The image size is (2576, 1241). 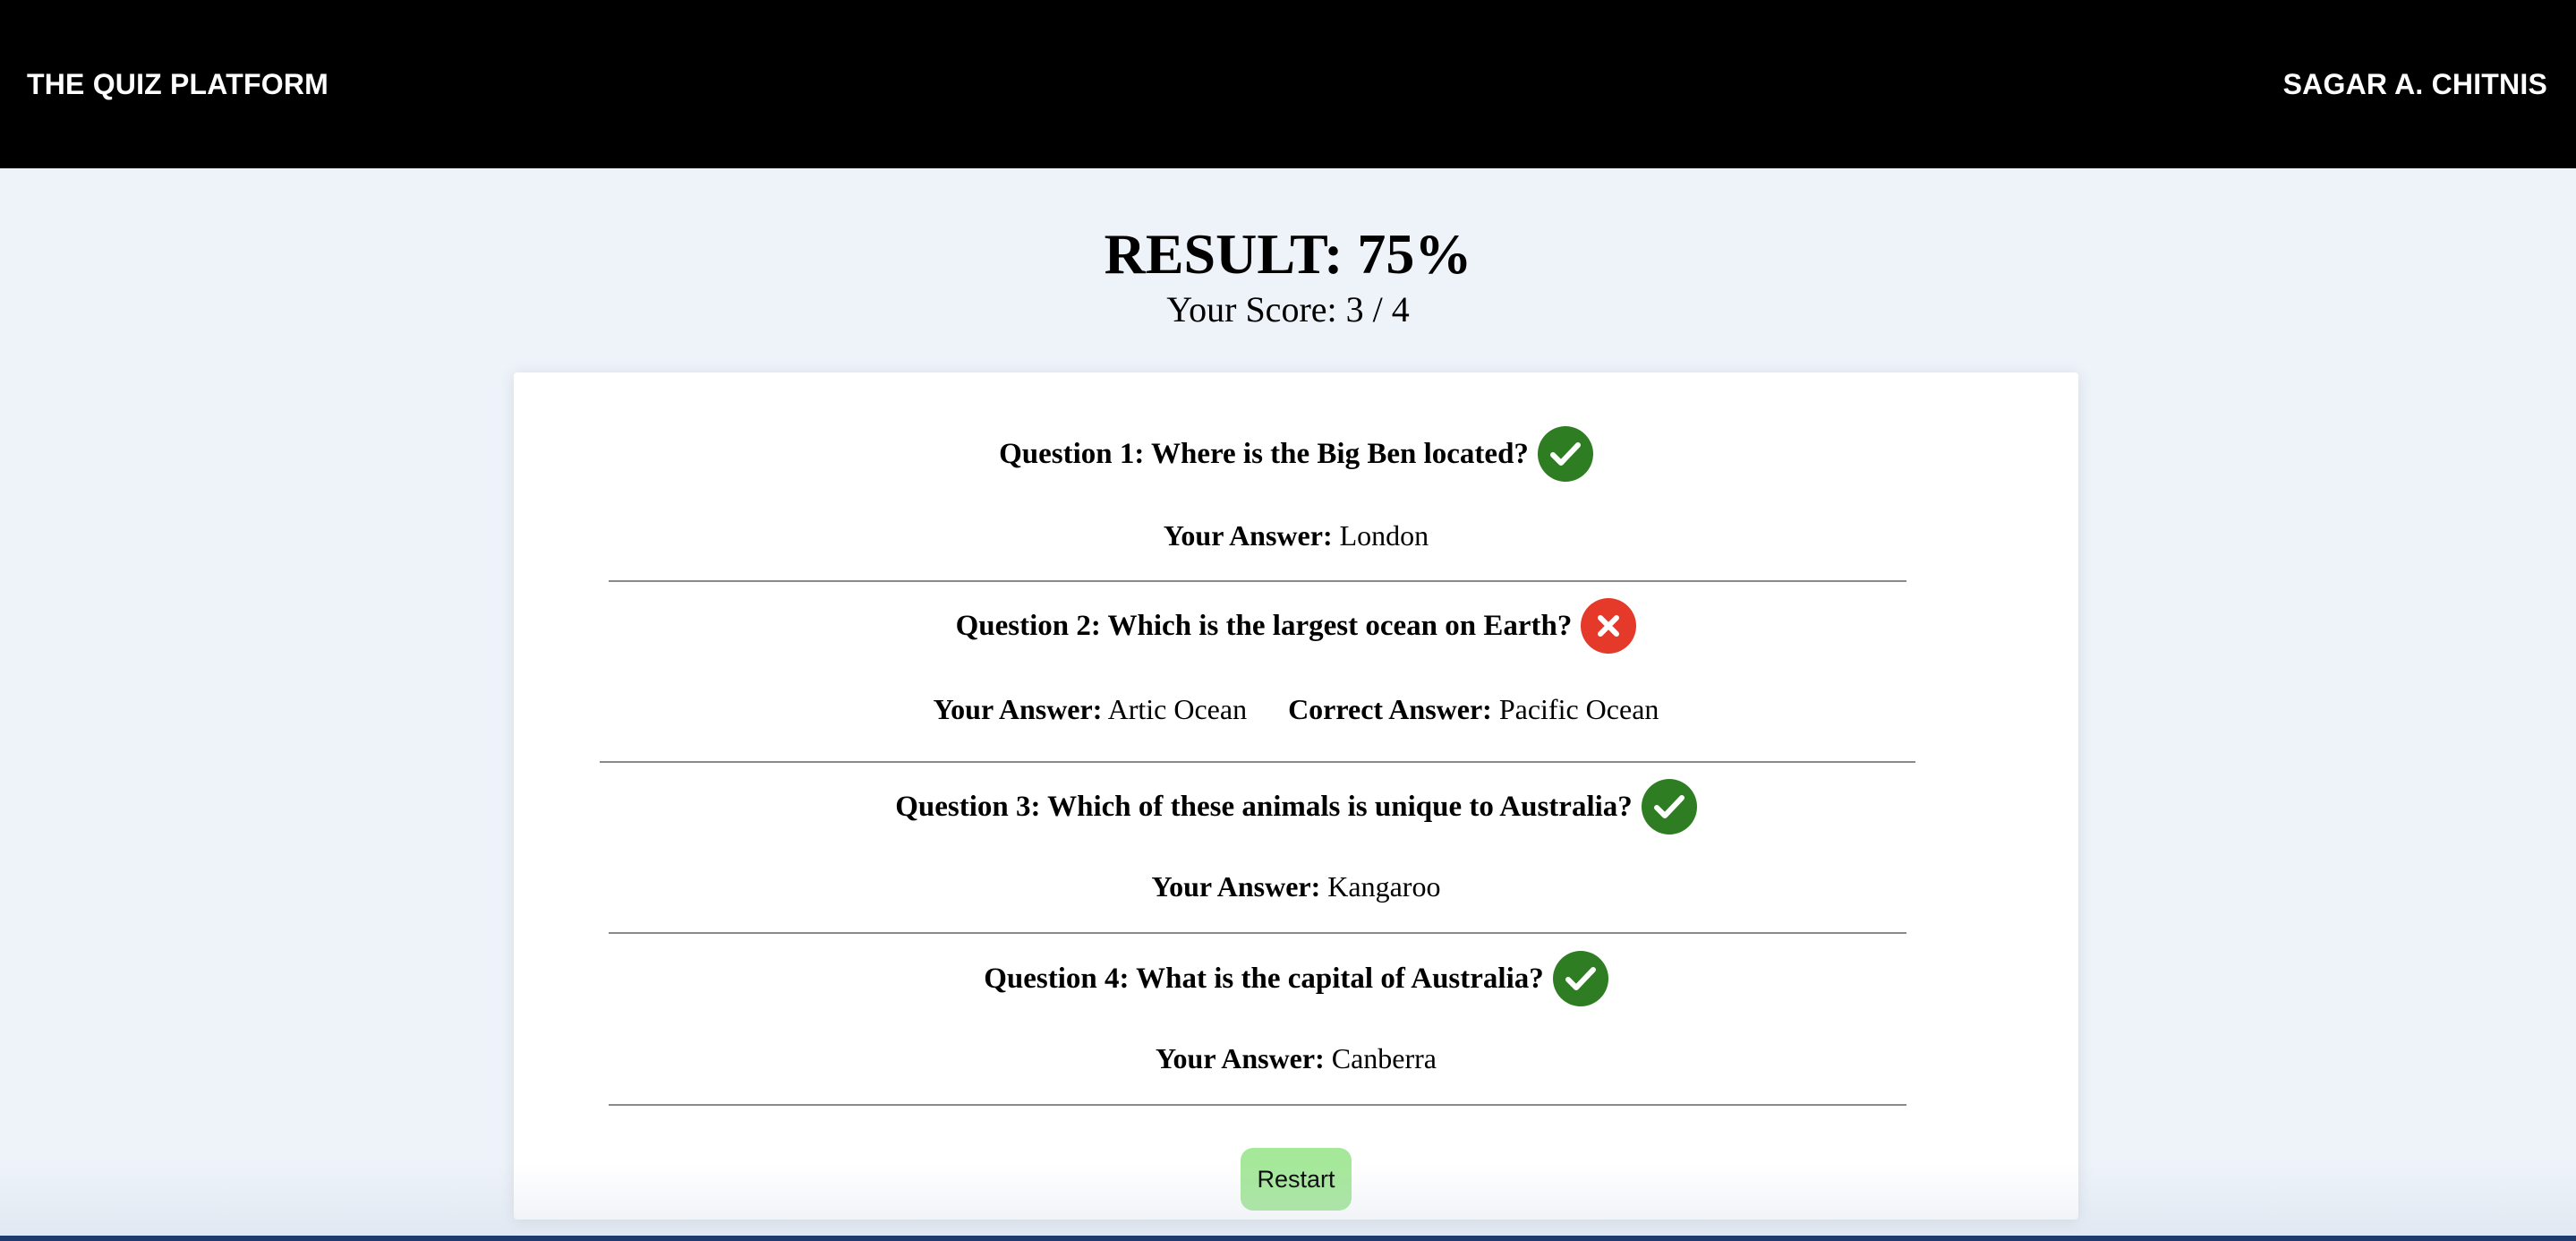 I want to click on correct-answer-value: Pacific Ocean, so click(x=1578, y=709).